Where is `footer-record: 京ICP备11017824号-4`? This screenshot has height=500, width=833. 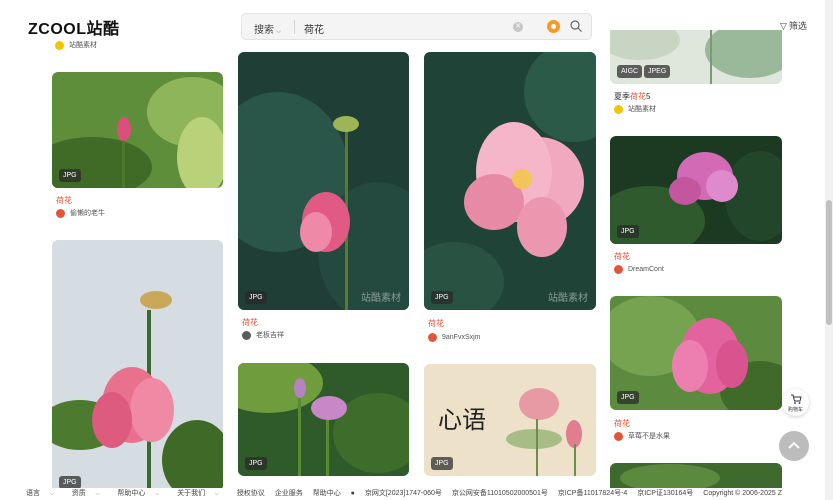 footer-record: 京ICP备11017824号-4 is located at coordinates (593, 493).